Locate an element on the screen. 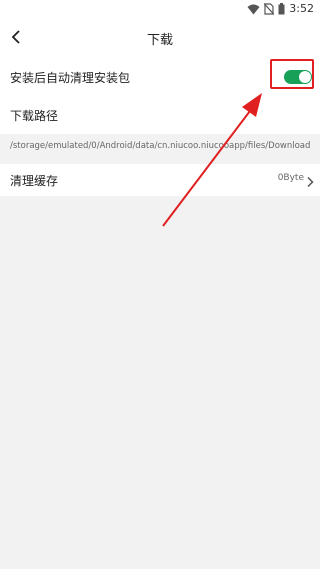  wifi-icon is located at coordinates (253, 9).